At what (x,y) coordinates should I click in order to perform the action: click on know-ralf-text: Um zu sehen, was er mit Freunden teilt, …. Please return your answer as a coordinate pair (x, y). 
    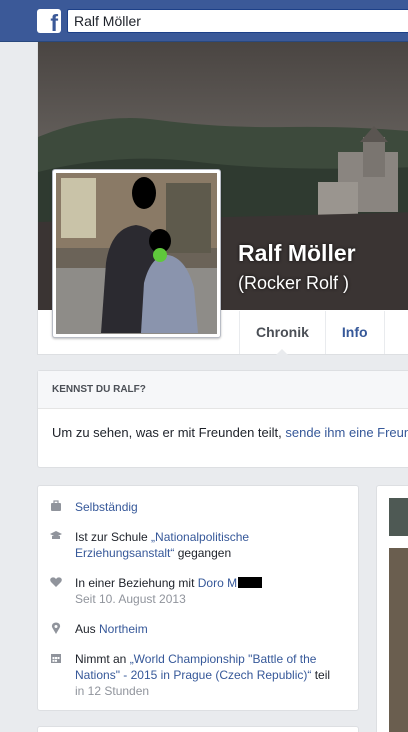
    Looking at the image, I should click on (223, 432).